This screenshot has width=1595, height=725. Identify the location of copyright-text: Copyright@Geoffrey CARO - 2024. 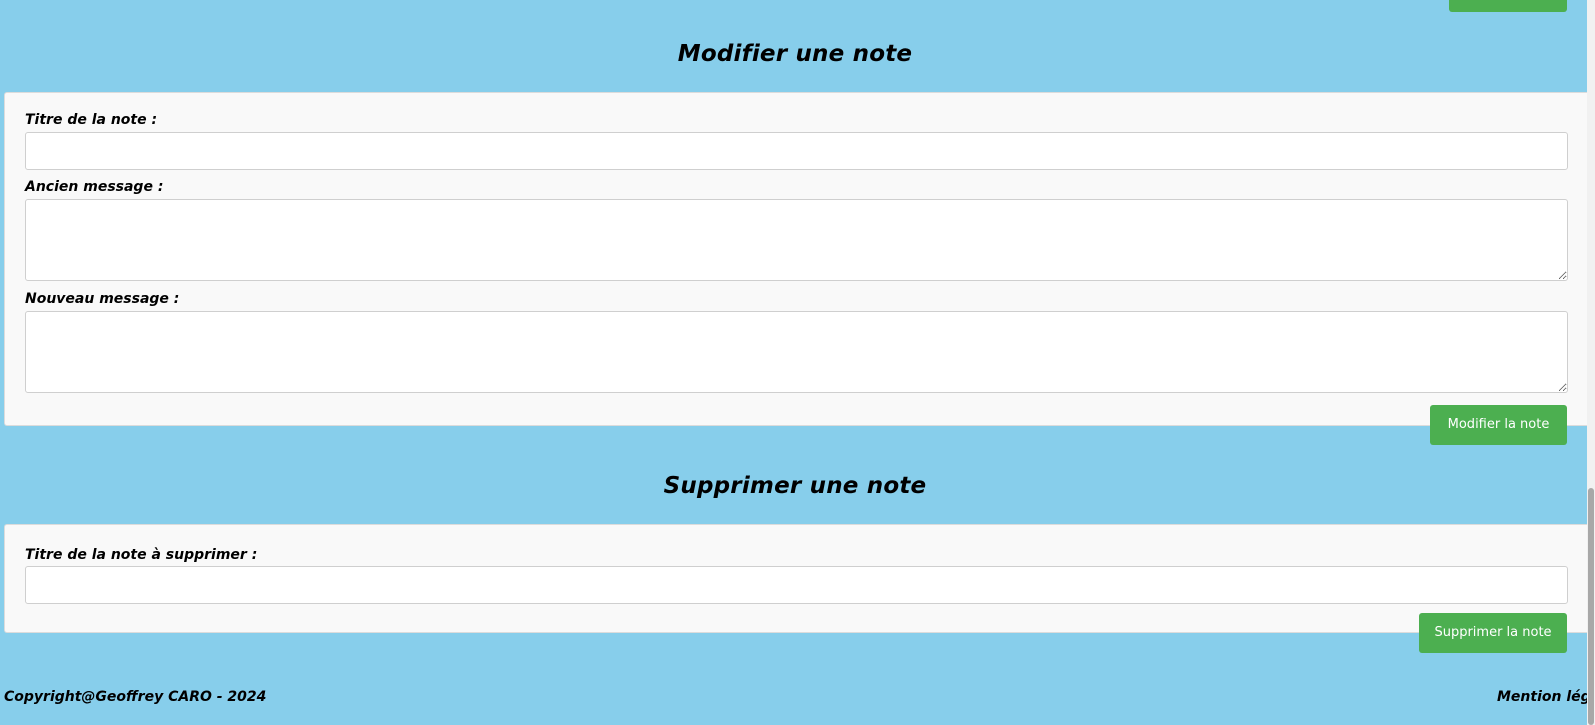
(135, 697).